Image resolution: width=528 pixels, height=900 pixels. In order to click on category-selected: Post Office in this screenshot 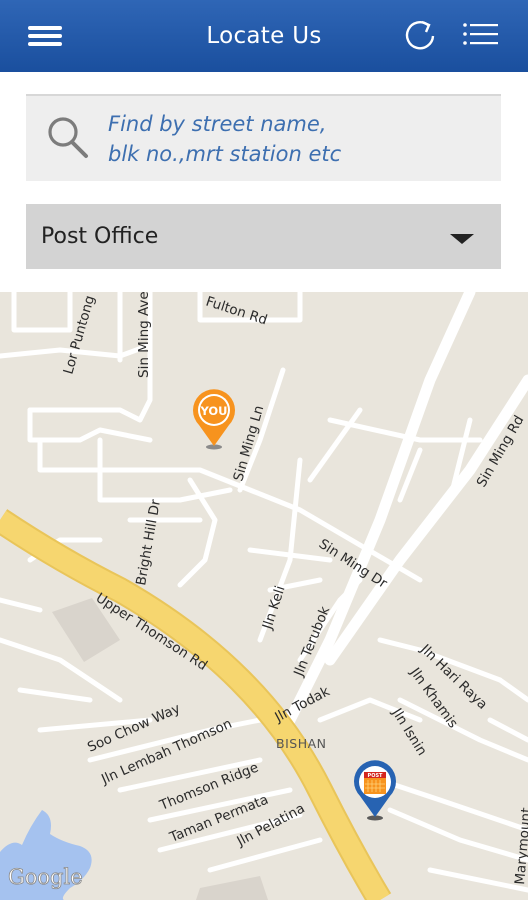, I will do `click(100, 236)`.